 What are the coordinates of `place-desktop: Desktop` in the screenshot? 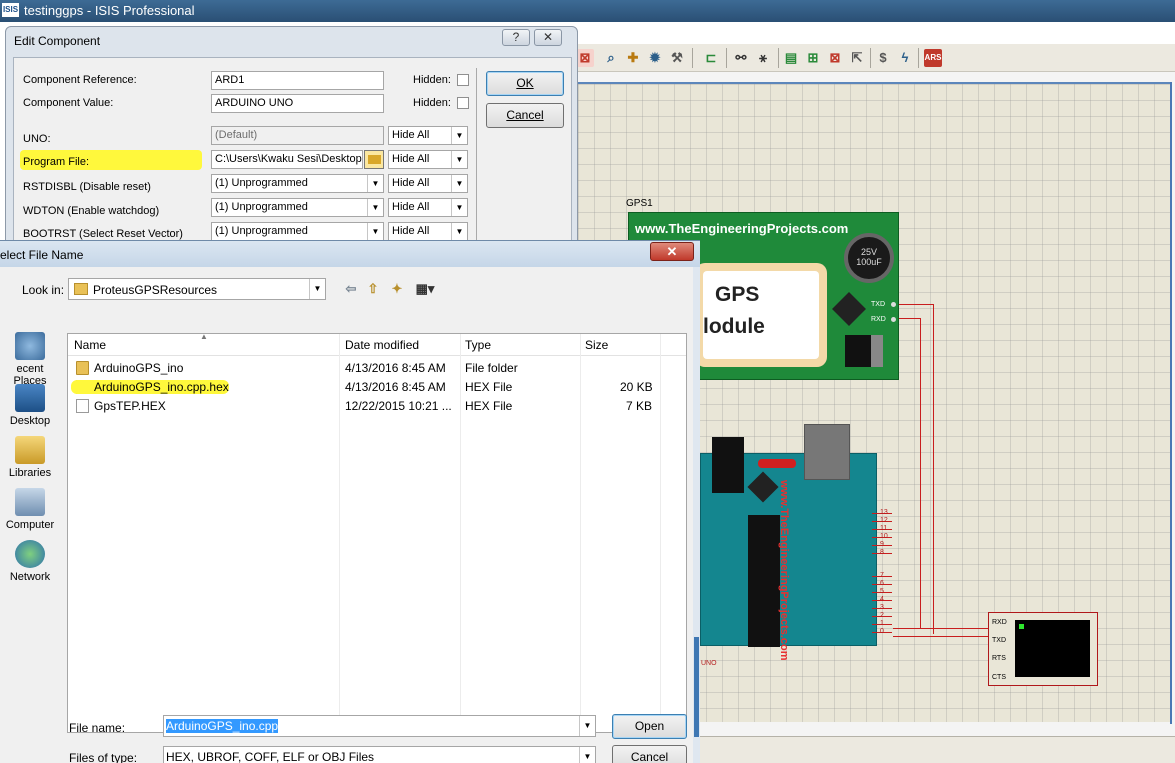 It's located at (30, 405).